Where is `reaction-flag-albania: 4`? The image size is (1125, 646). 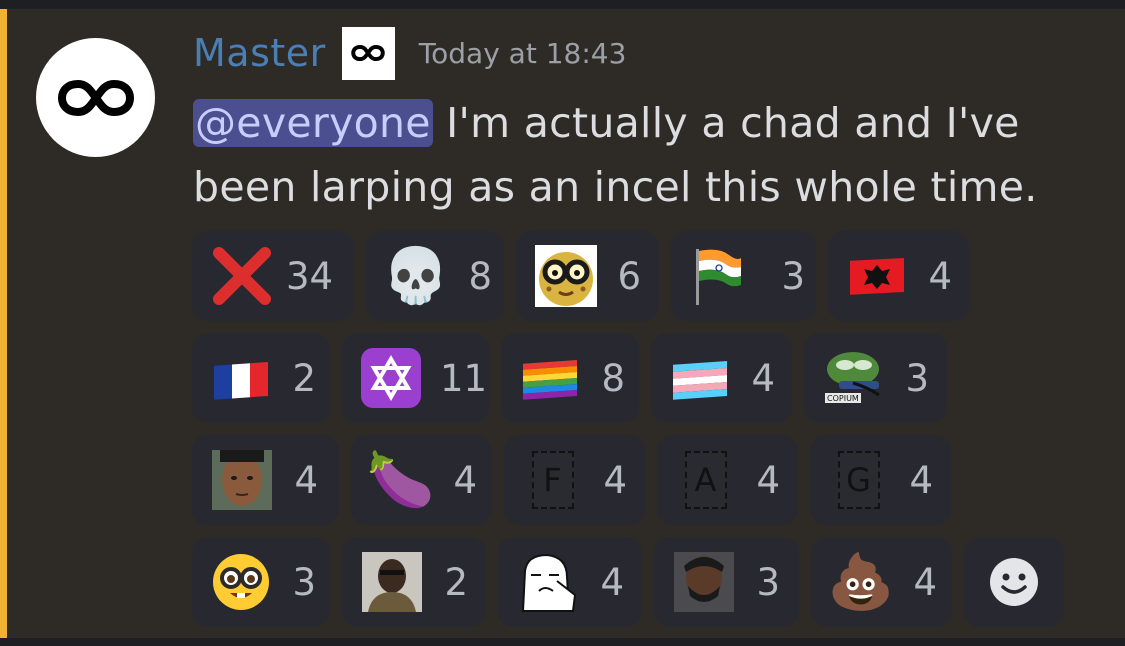 reaction-flag-albania: 4 is located at coordinates (898, 276).